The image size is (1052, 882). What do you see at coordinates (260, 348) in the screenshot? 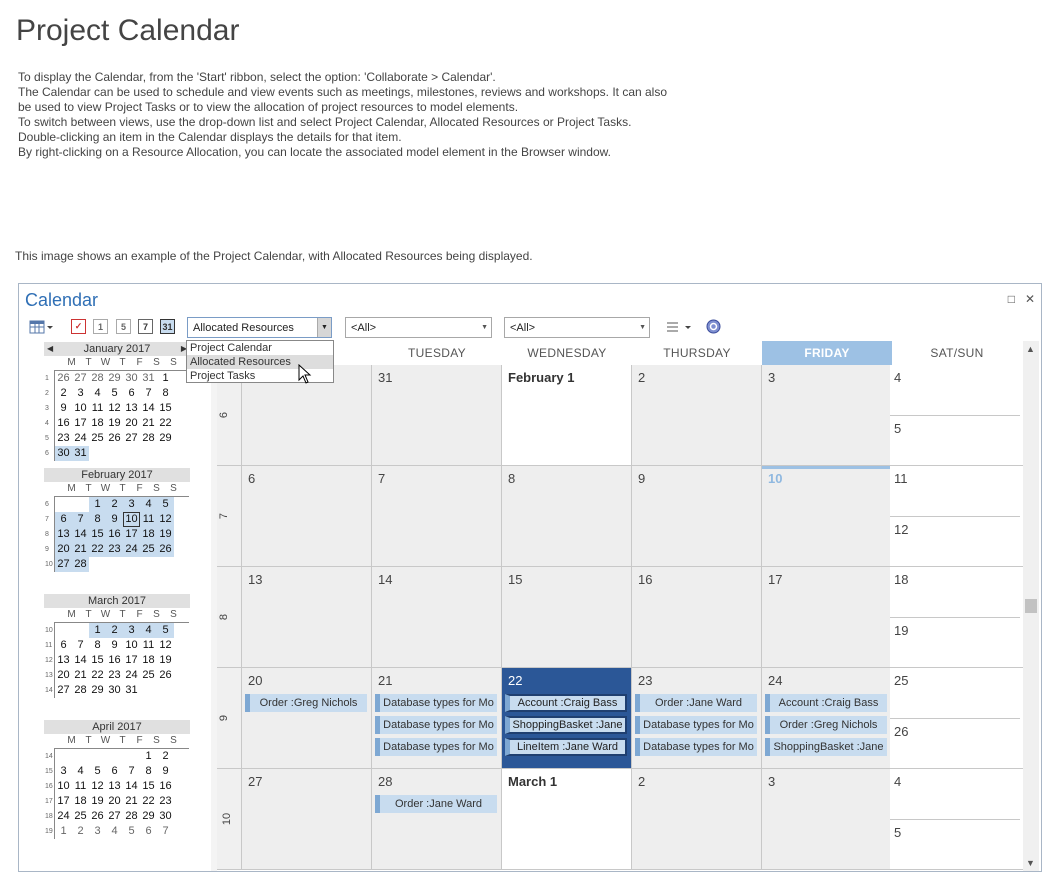
I see `option-project-calendar: Project Calendar` at bounding box center [260, 348].